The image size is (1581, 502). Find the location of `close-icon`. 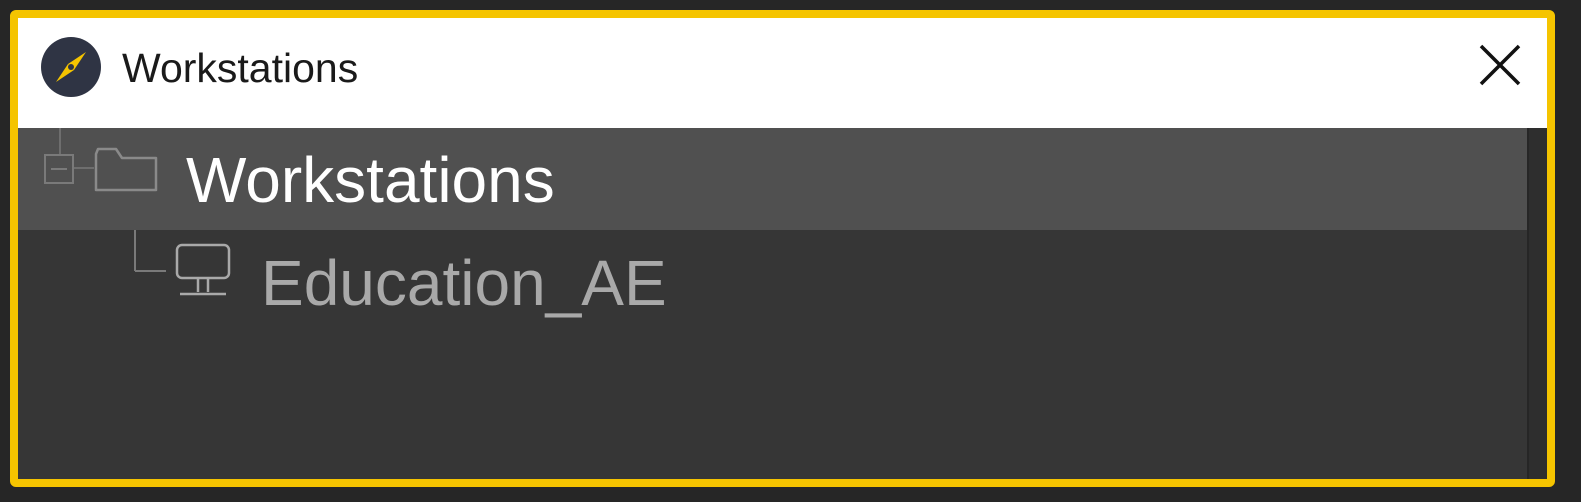

close-icon is located at coordinates (1500, 65).